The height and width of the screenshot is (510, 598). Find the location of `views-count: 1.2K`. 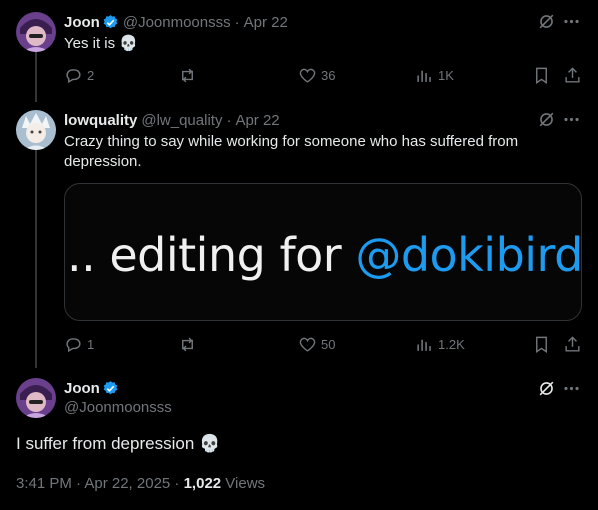

views-count: 1.2K is located at coordinates (451, 344).